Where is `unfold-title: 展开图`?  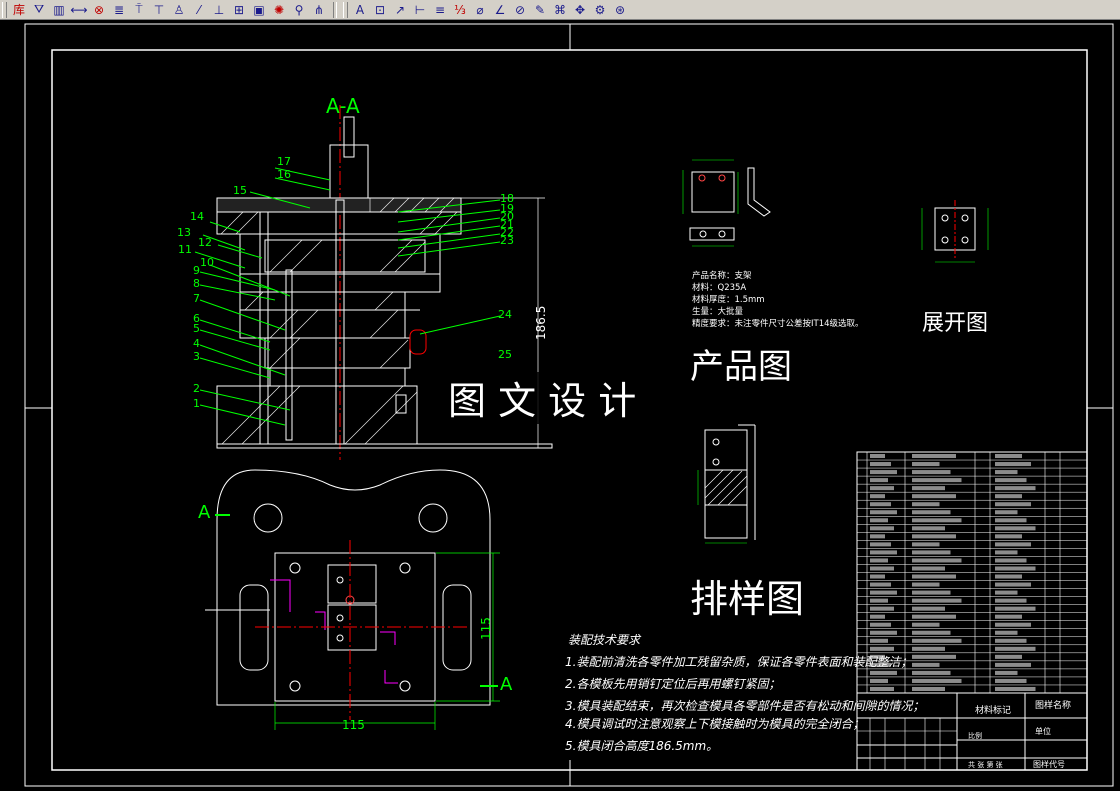 unfold-title: 展开图 is located at coordinates (955, 323).